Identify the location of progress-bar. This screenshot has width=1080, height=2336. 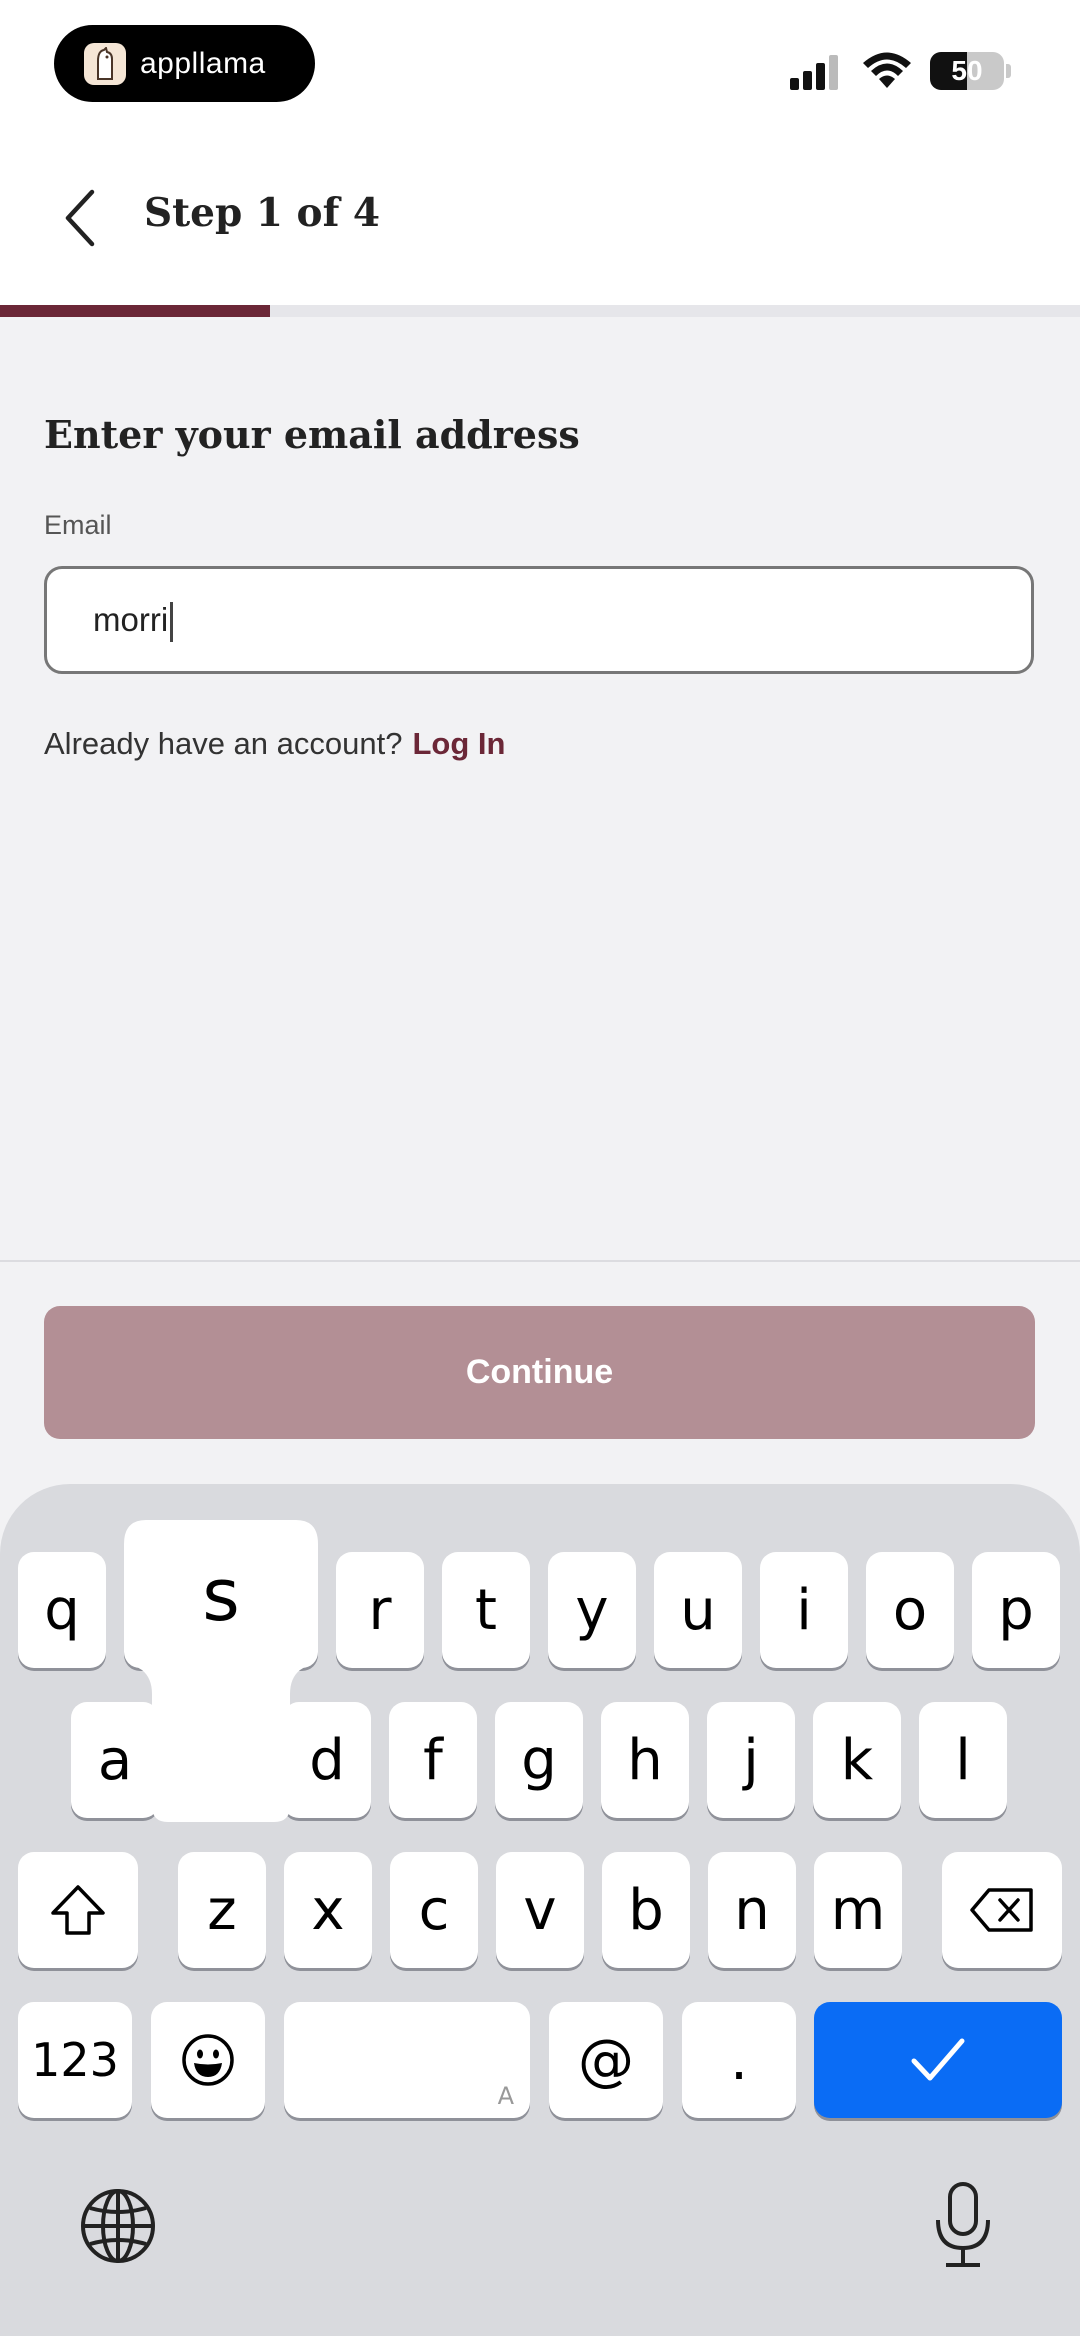
(540, 311).